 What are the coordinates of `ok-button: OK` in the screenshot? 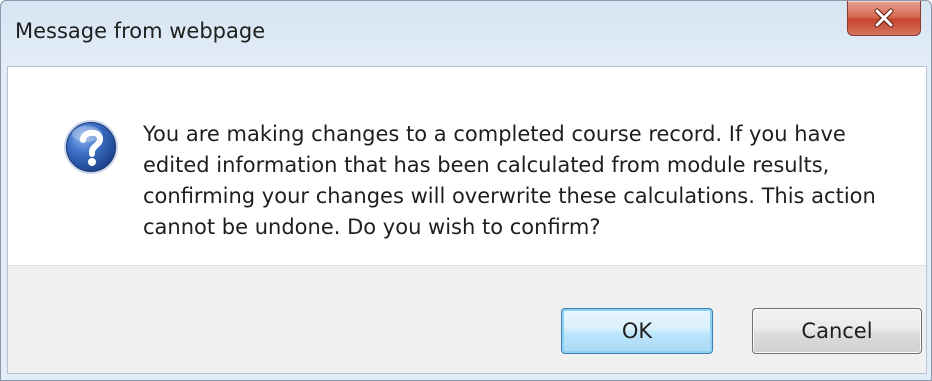 It's located at (637, 331).